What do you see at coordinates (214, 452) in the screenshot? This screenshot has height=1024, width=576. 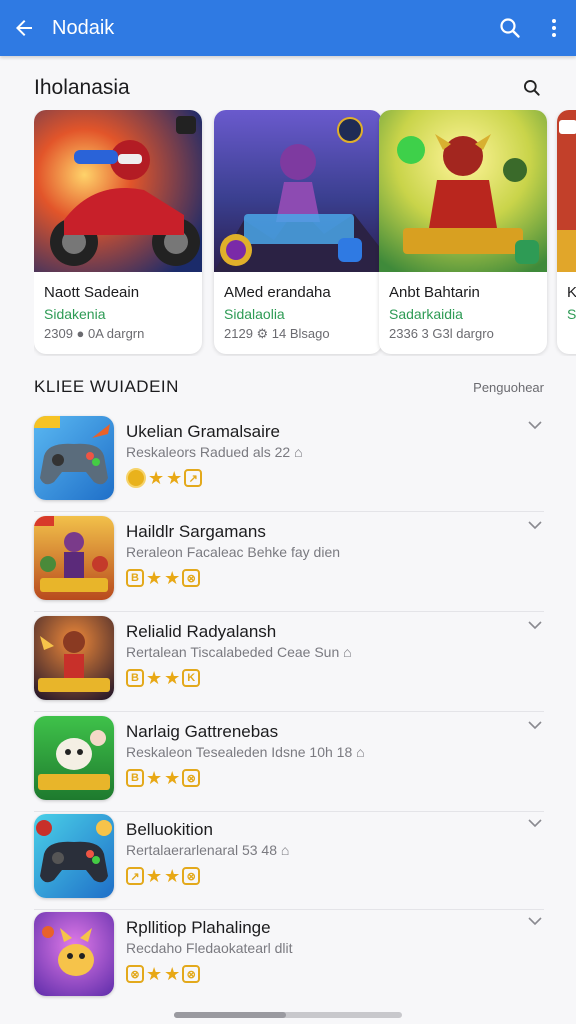 I see `list-item-subtitle: Reskaleors Radued als 22 ⌂` at bounding box center [214, 452].